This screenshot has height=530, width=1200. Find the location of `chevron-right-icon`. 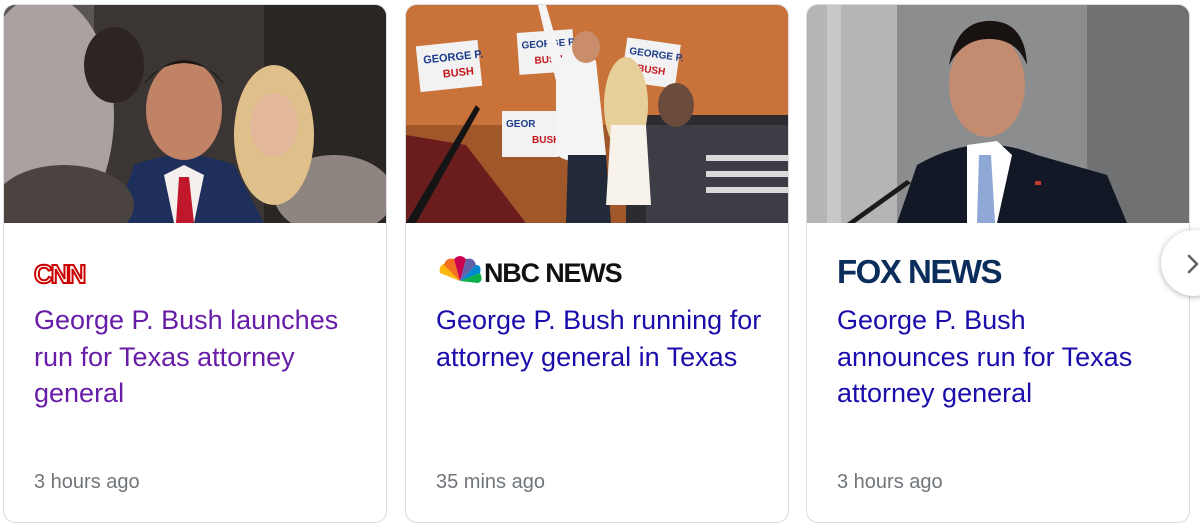

chevron-right-icon is located at coordinates (1193, 264).